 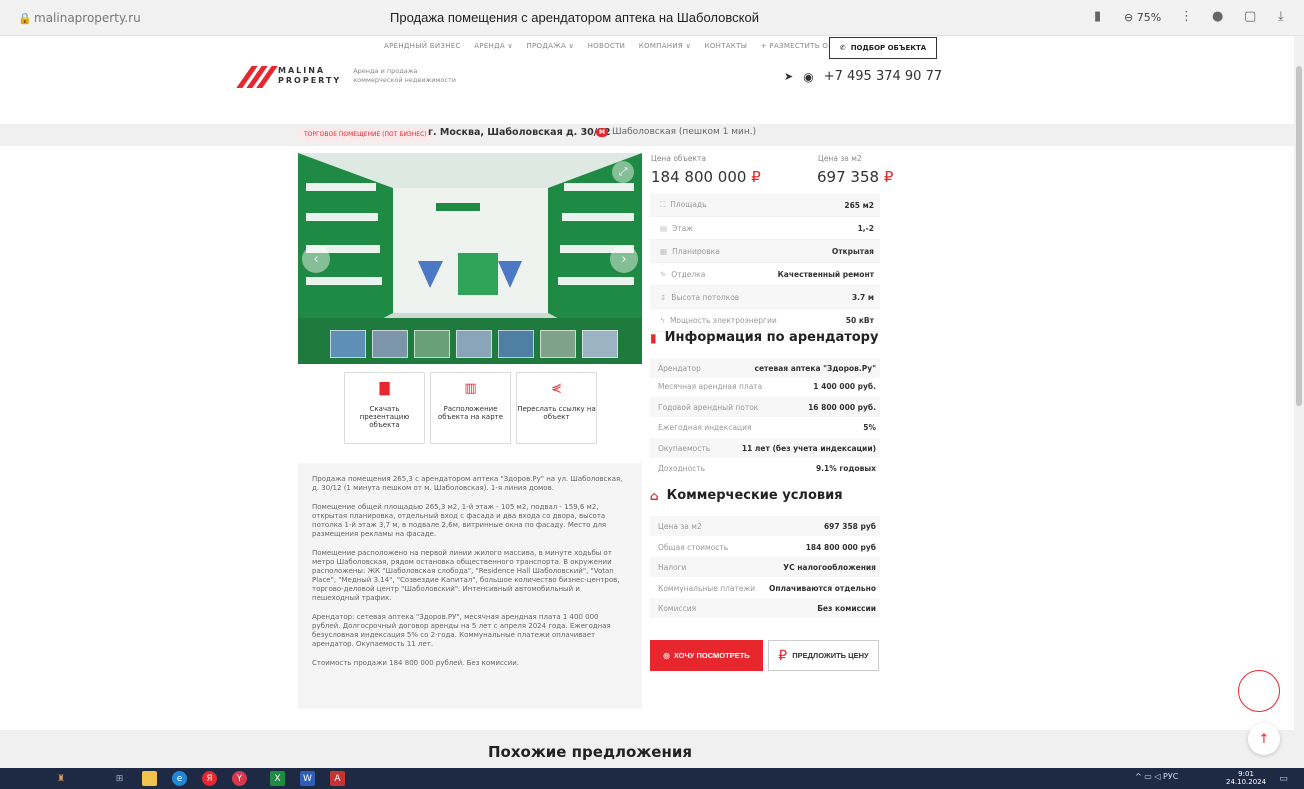 I want to click on commercial-label: Коммунальные платежи, so click(x=707, y=588).